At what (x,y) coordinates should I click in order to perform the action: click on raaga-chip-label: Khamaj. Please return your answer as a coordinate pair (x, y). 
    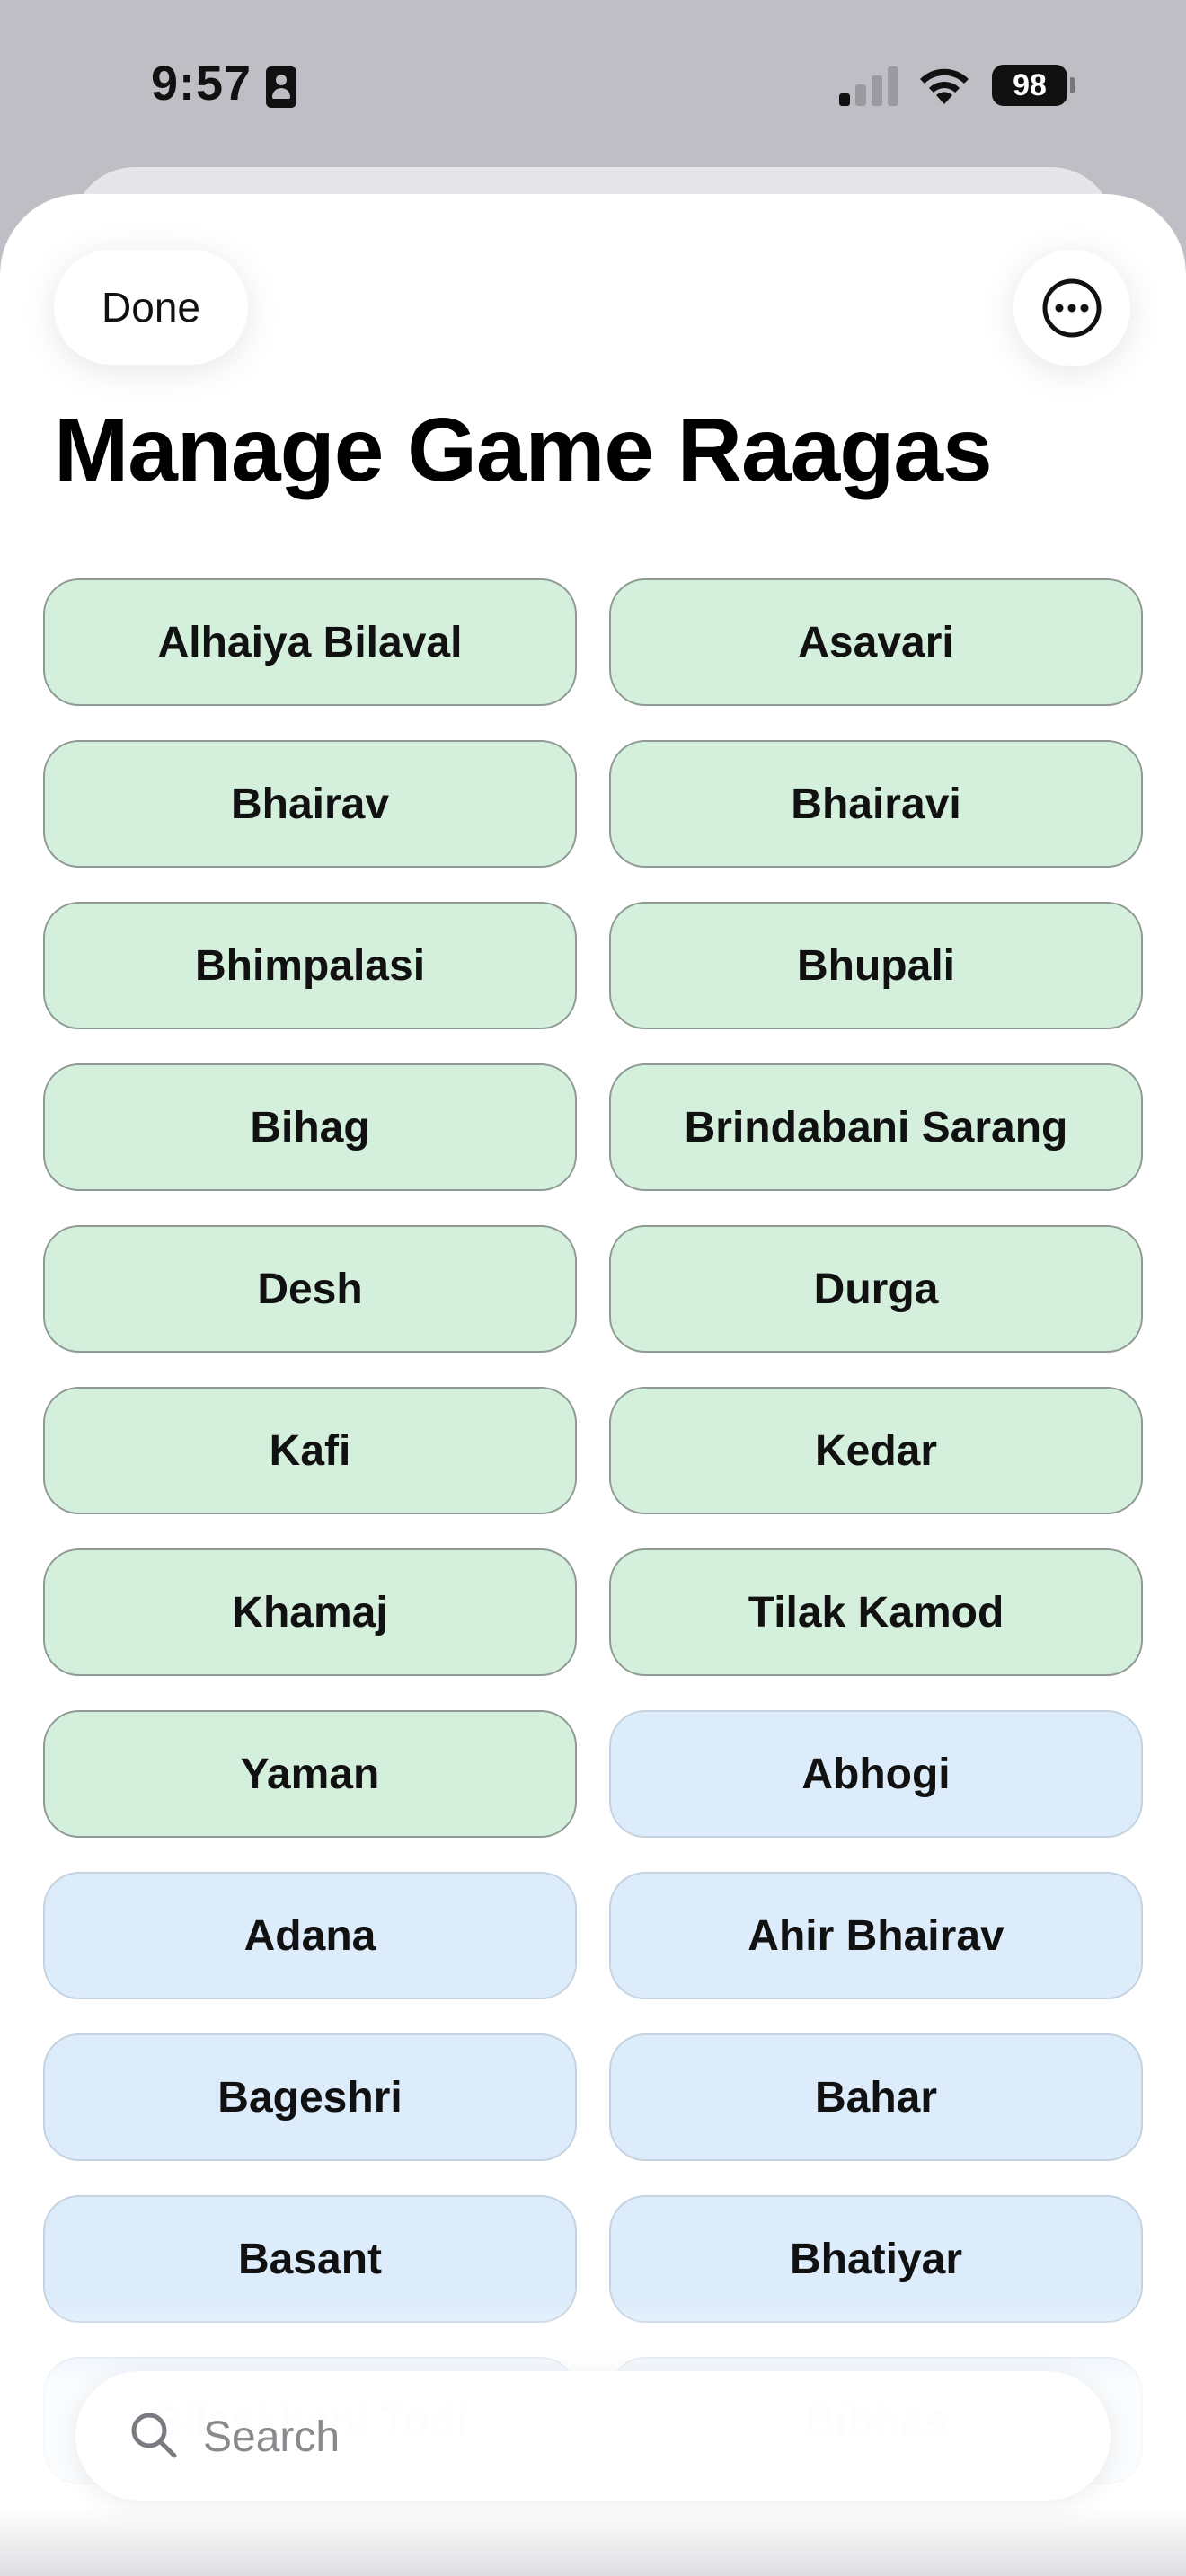
    Looking at the image, I should click on (310, 1612).